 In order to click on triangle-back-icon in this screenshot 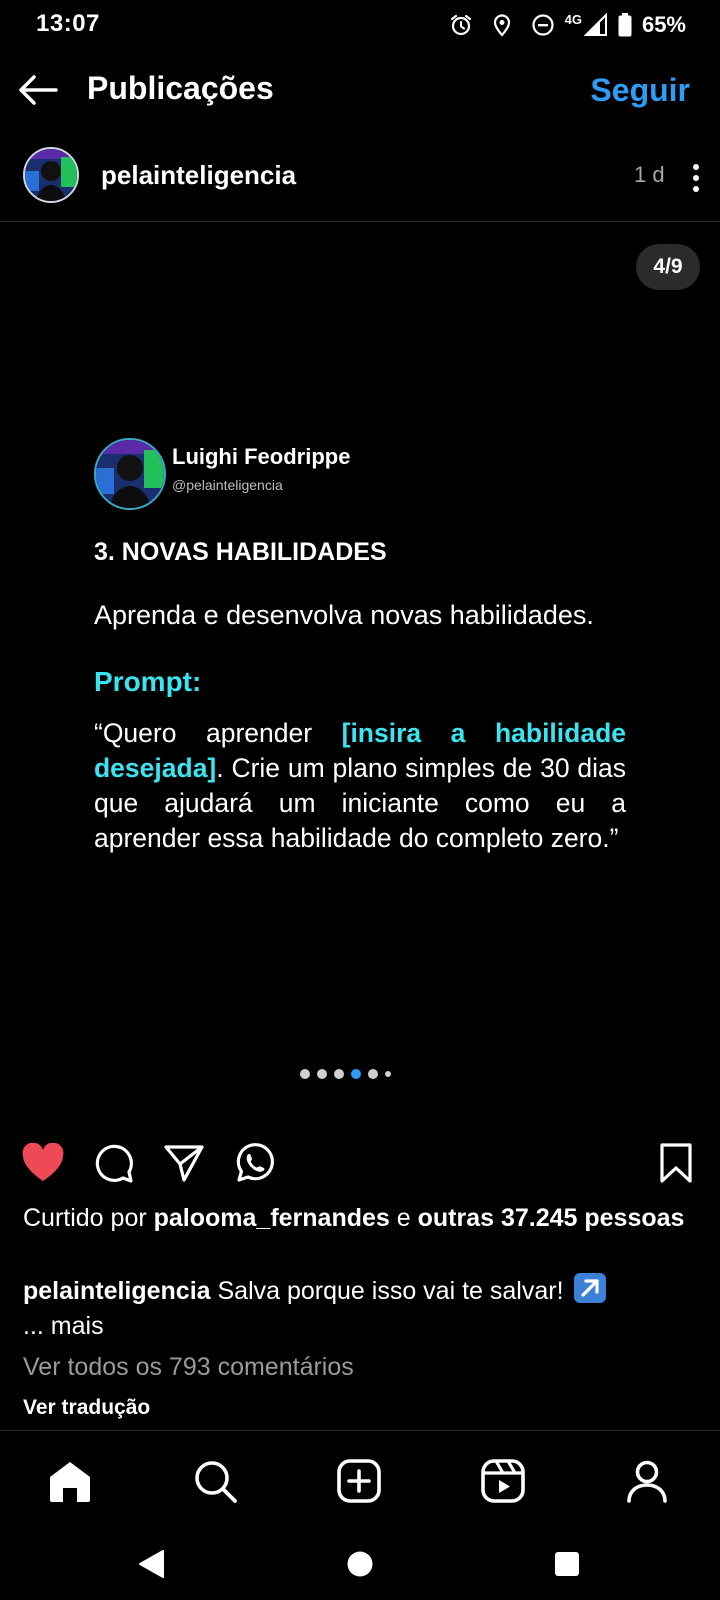, I will do `click(151, 1564)`.